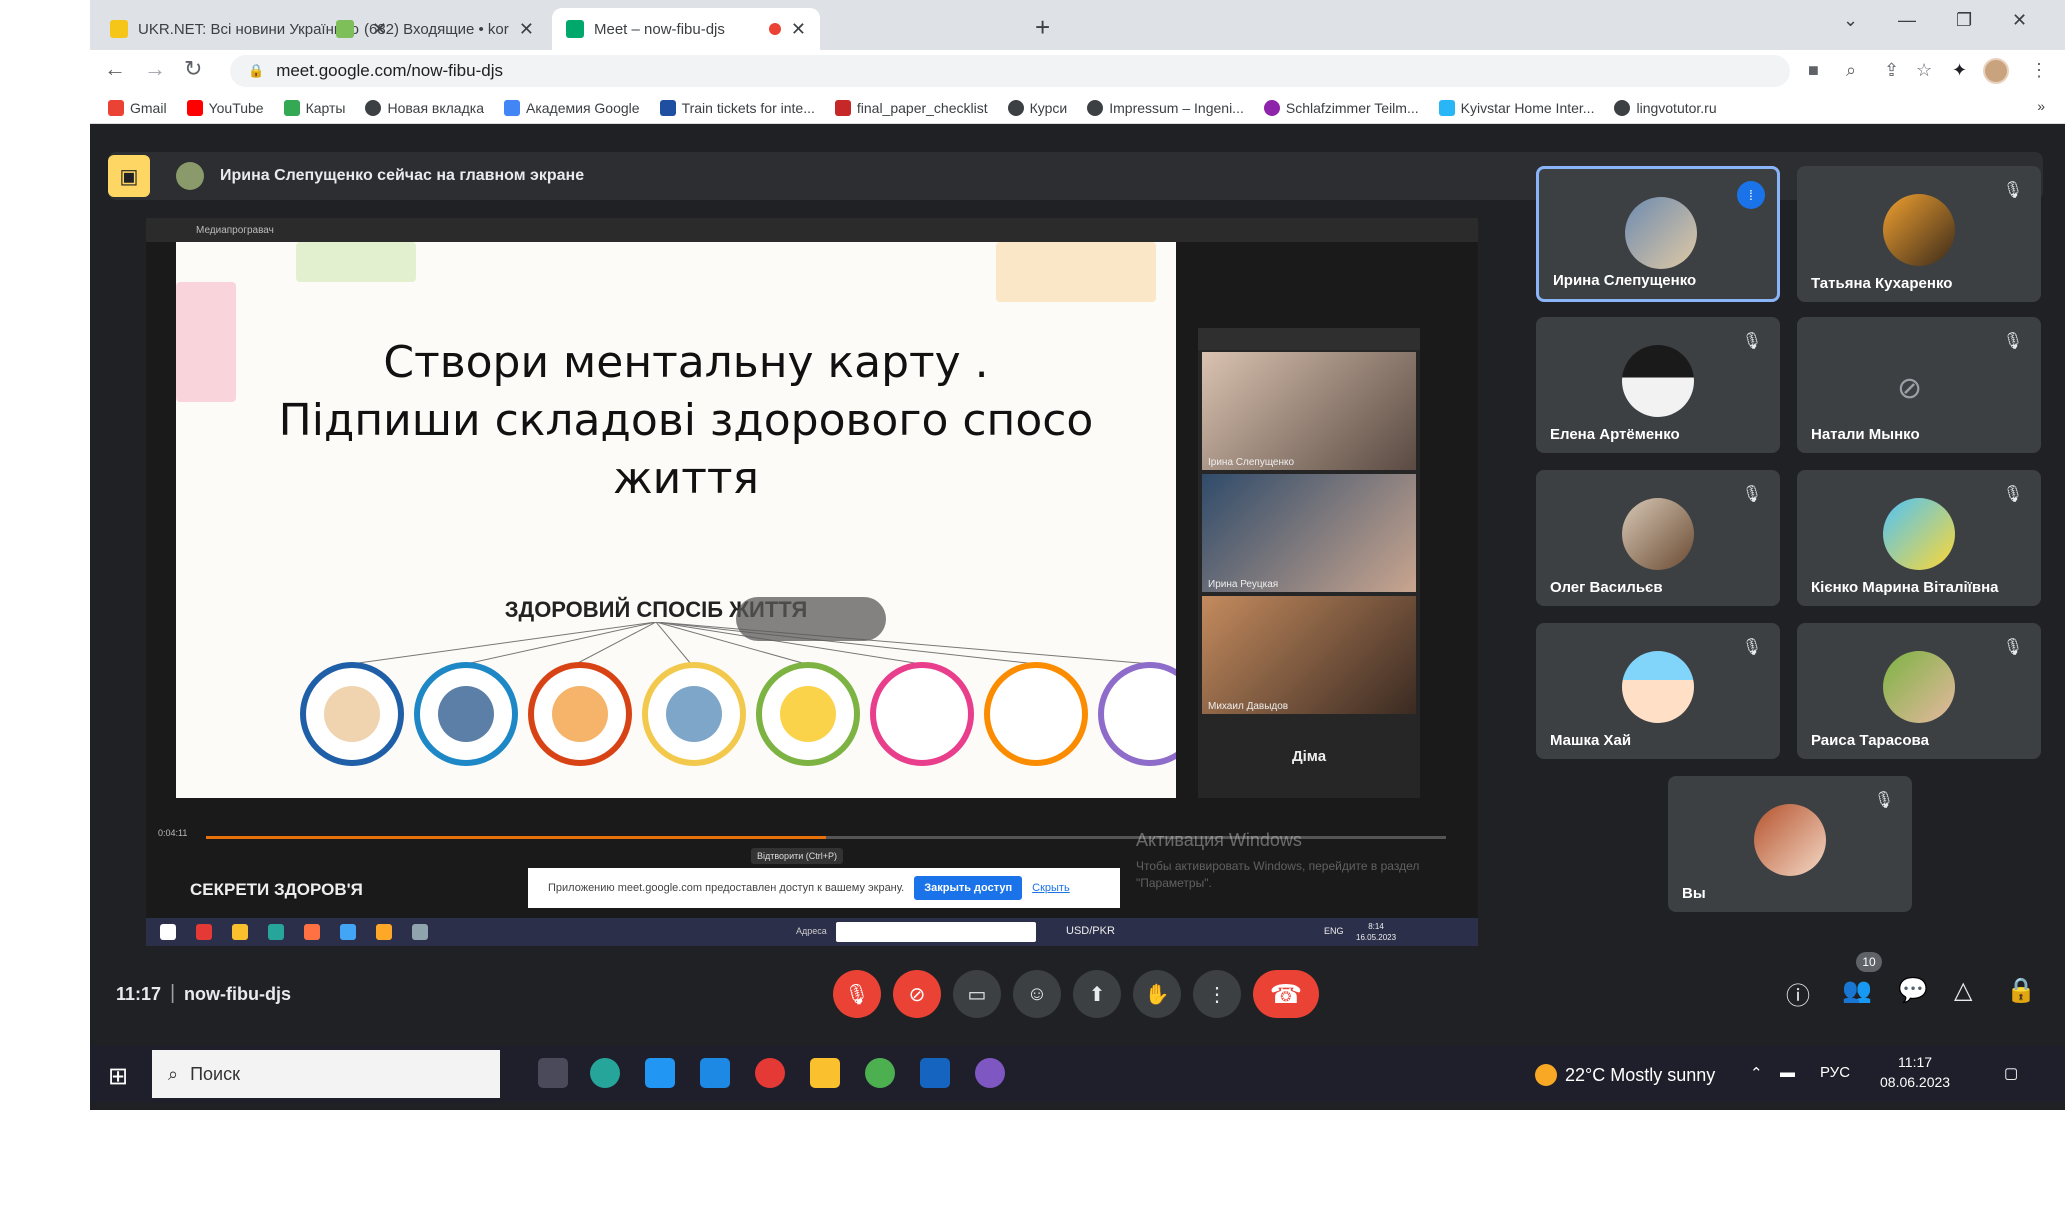  Describe the element at coordinates (1037, 994) in the screenshot. I see `reactions-button: ☺` at that location.